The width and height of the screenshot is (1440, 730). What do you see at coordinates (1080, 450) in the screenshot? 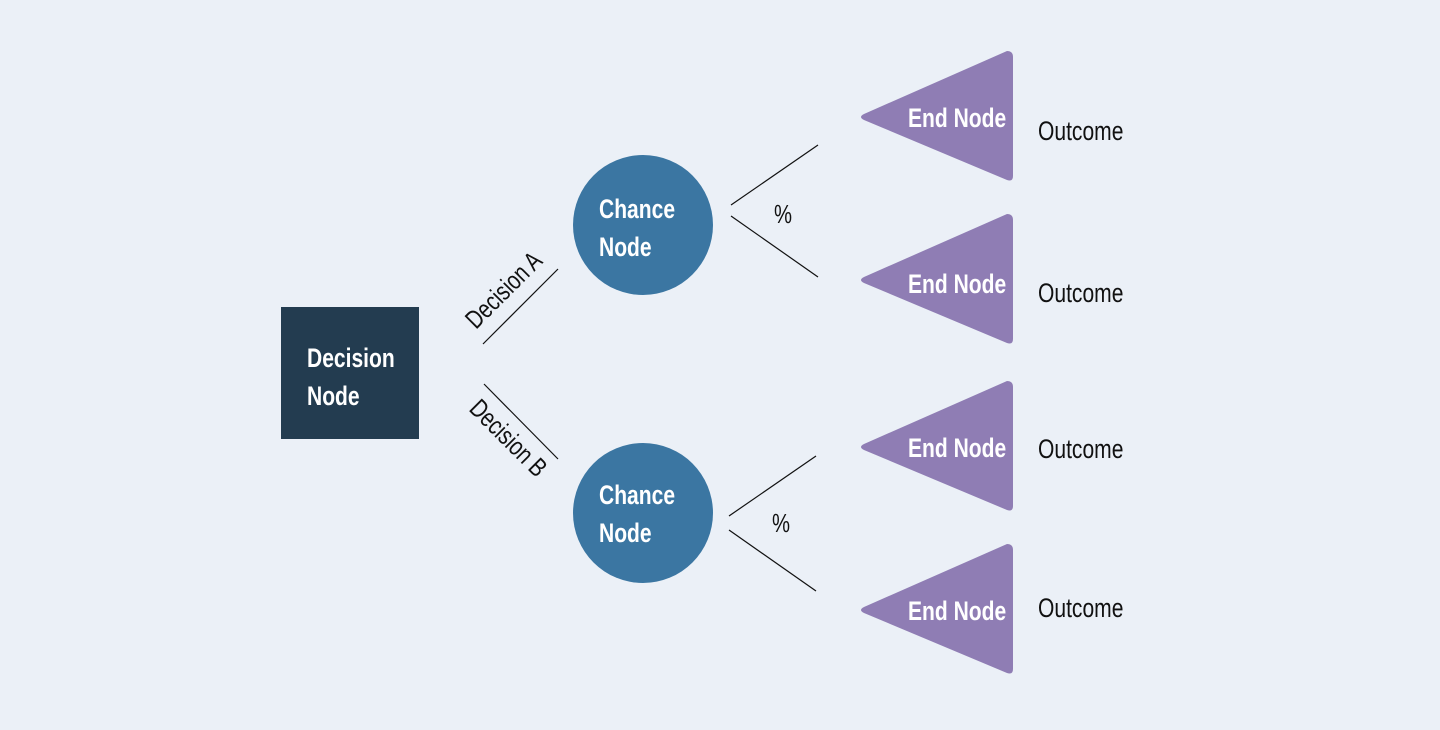
I see `outcome-b1: Outcome` at bounding box center [1080, 450].